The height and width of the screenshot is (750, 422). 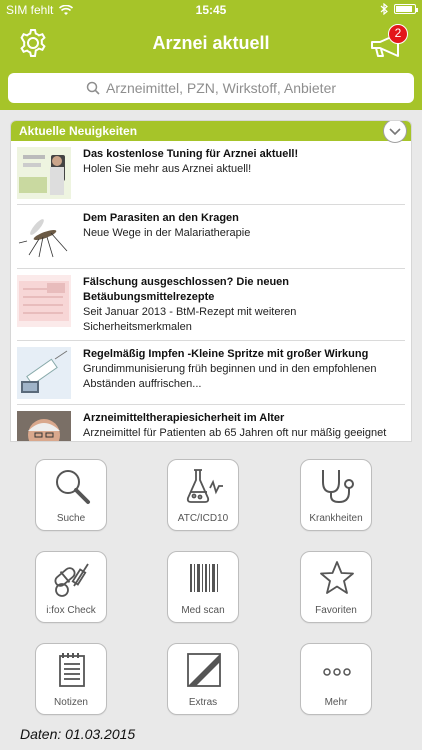 I want to click on notepad-icon, so click(x=72, y=670).